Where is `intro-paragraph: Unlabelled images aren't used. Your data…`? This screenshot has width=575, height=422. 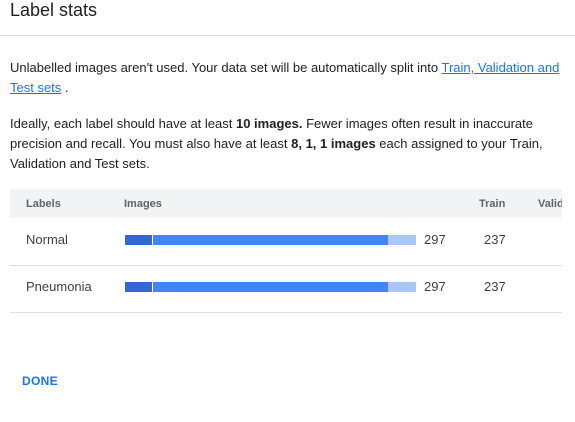
intro-paragraph: Unlabelled images aren't used. Your data… is located at coordinates (288, 78).